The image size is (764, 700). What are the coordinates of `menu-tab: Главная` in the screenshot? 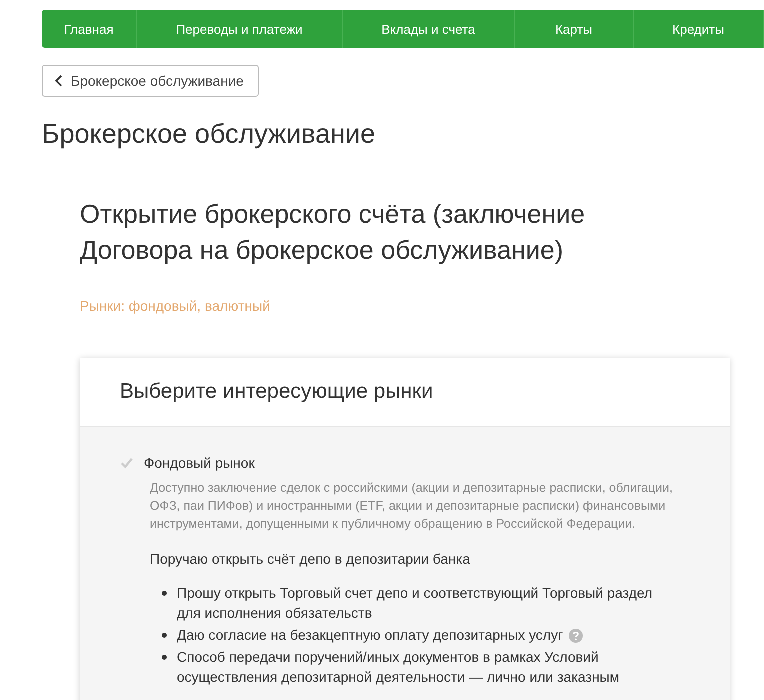 It's located at (89, 29).